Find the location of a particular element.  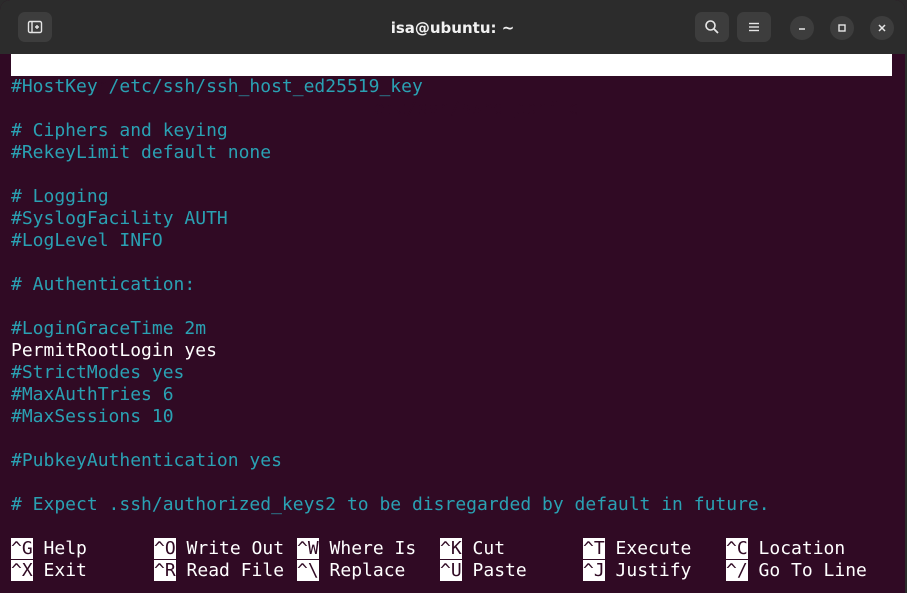

shortcut-key: ^J is located at coordinates (594, 570).